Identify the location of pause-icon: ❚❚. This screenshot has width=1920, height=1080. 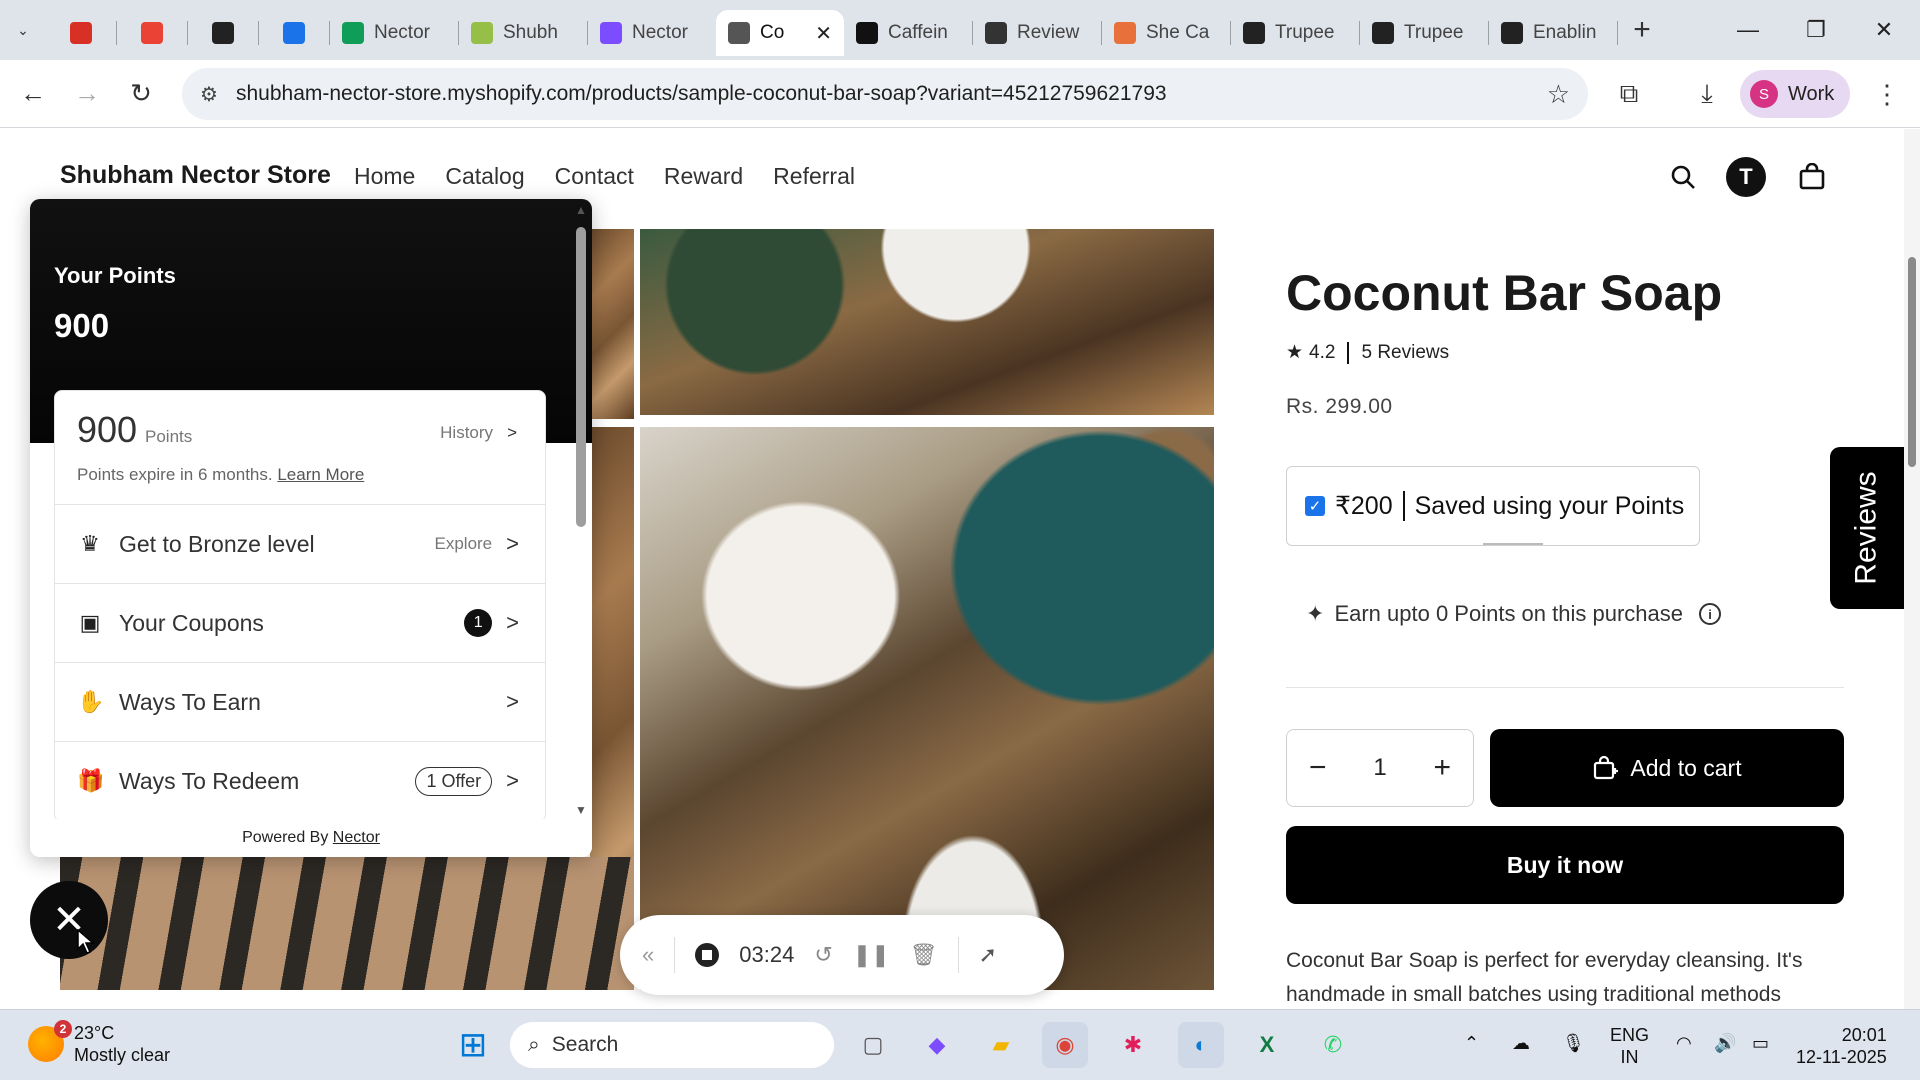
(871, 955).